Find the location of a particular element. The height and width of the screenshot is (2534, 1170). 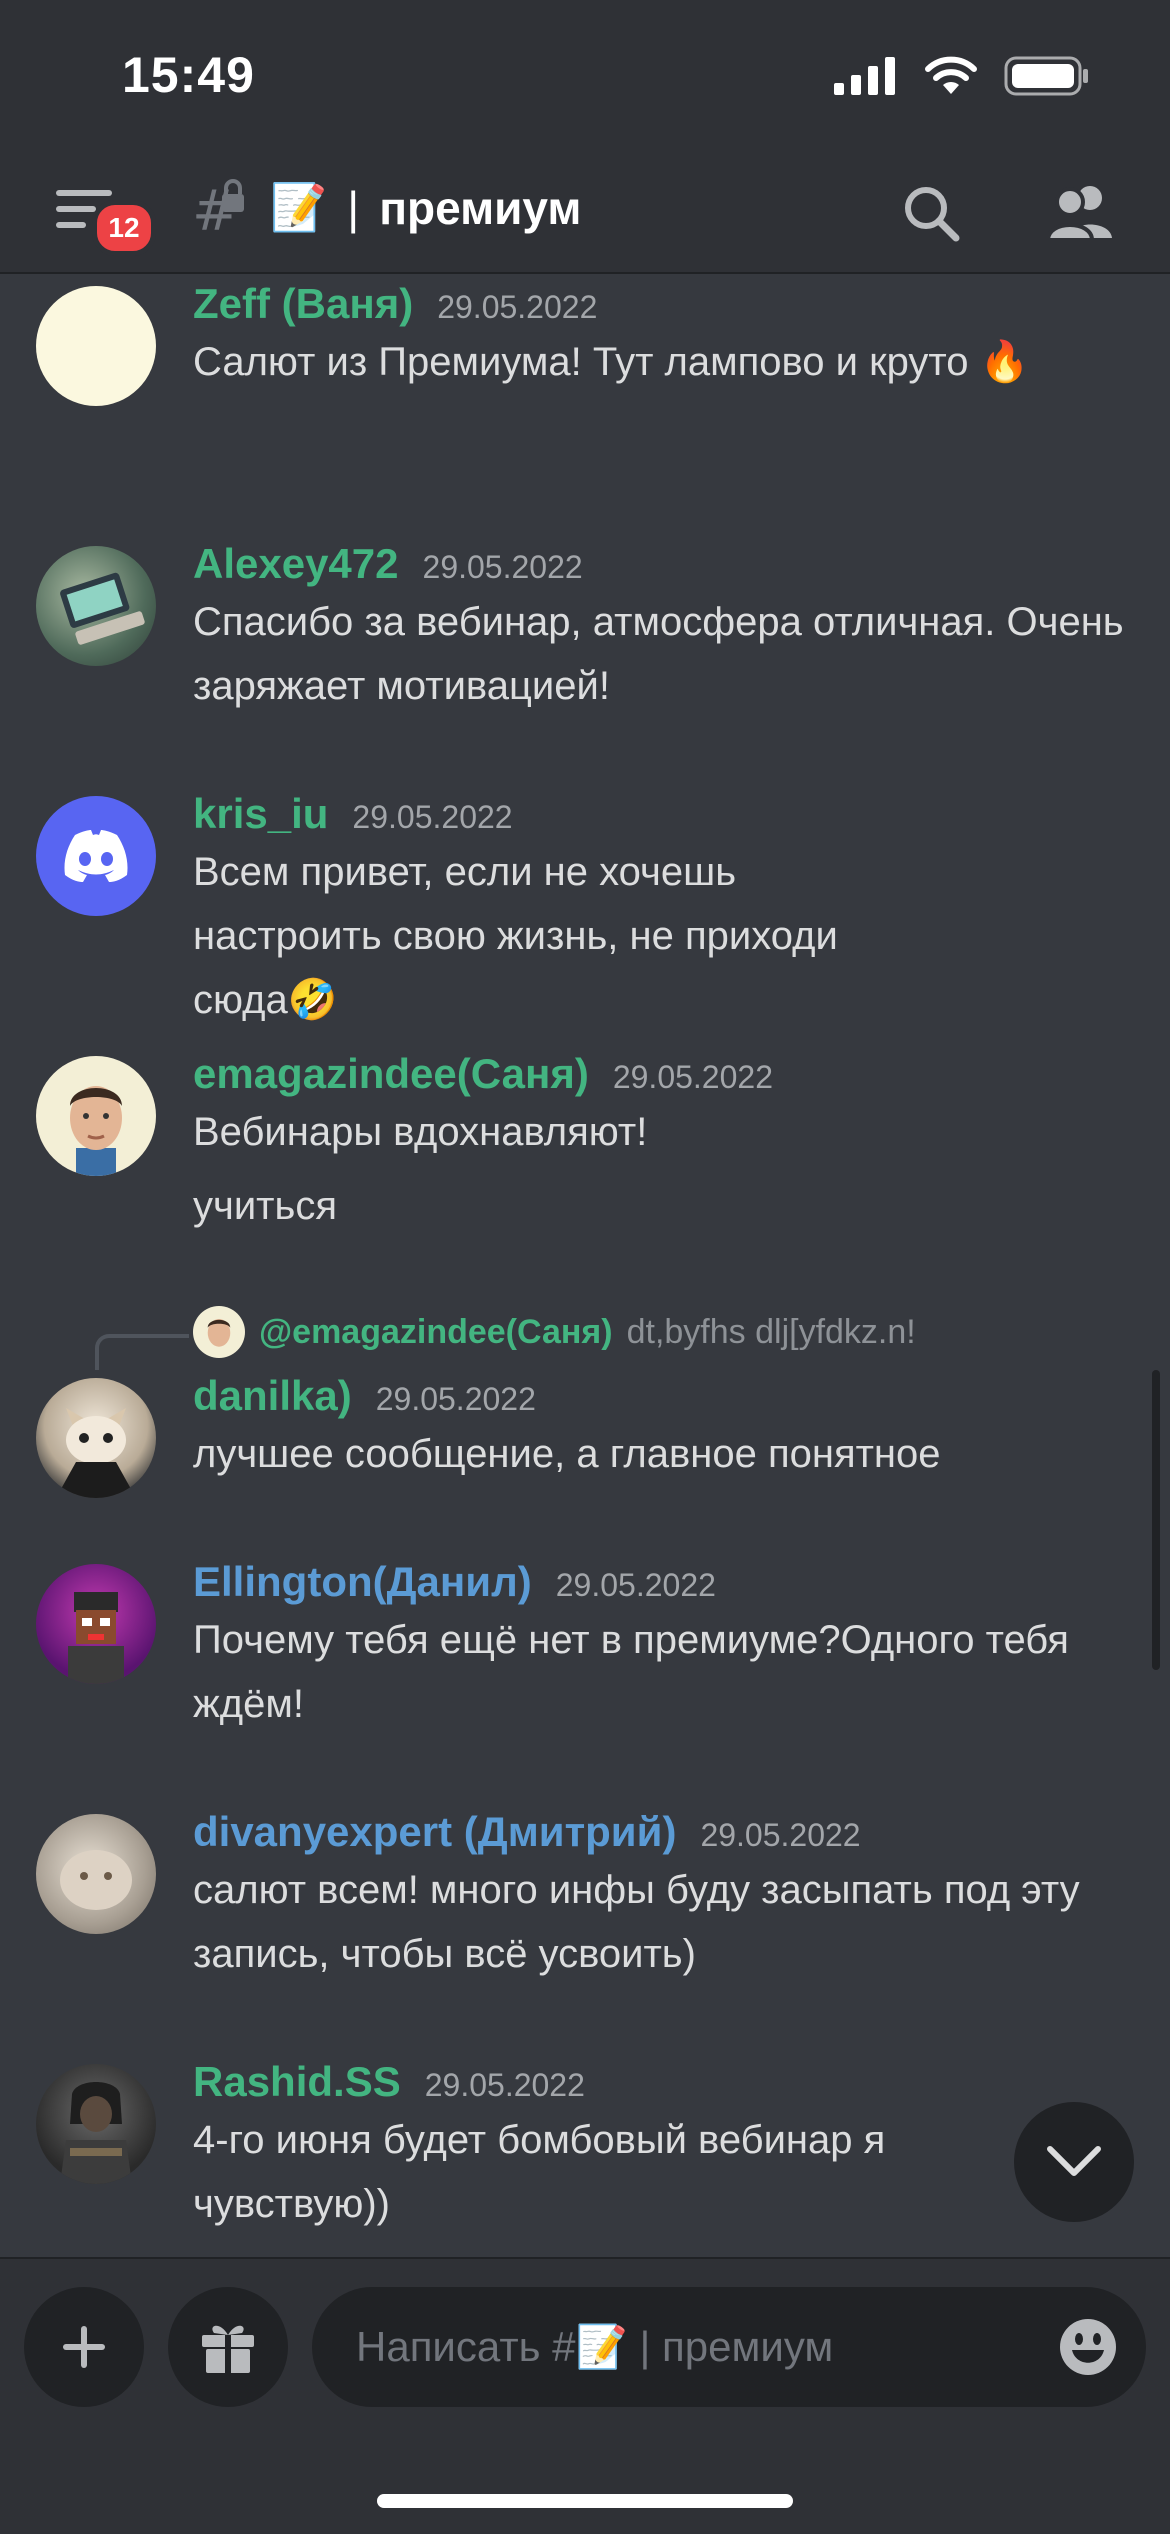

scrollbar is located at coordinates (1156, 1520).